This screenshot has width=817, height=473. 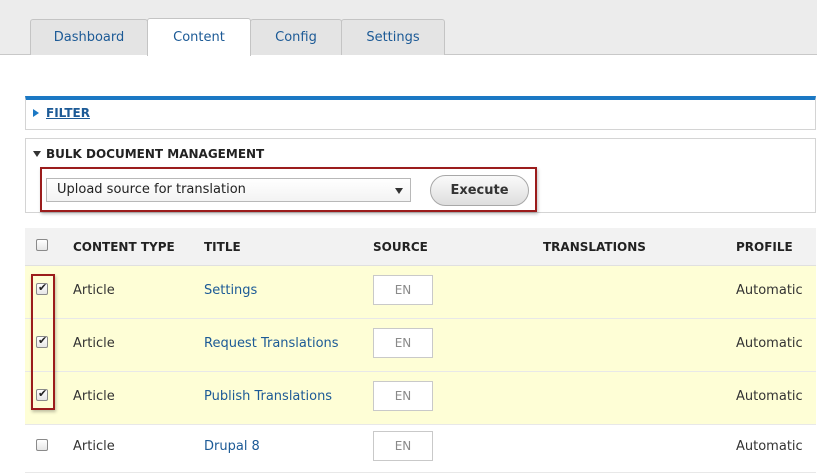 I want to click on triangle-right-icon, so click(x=36, y=113).